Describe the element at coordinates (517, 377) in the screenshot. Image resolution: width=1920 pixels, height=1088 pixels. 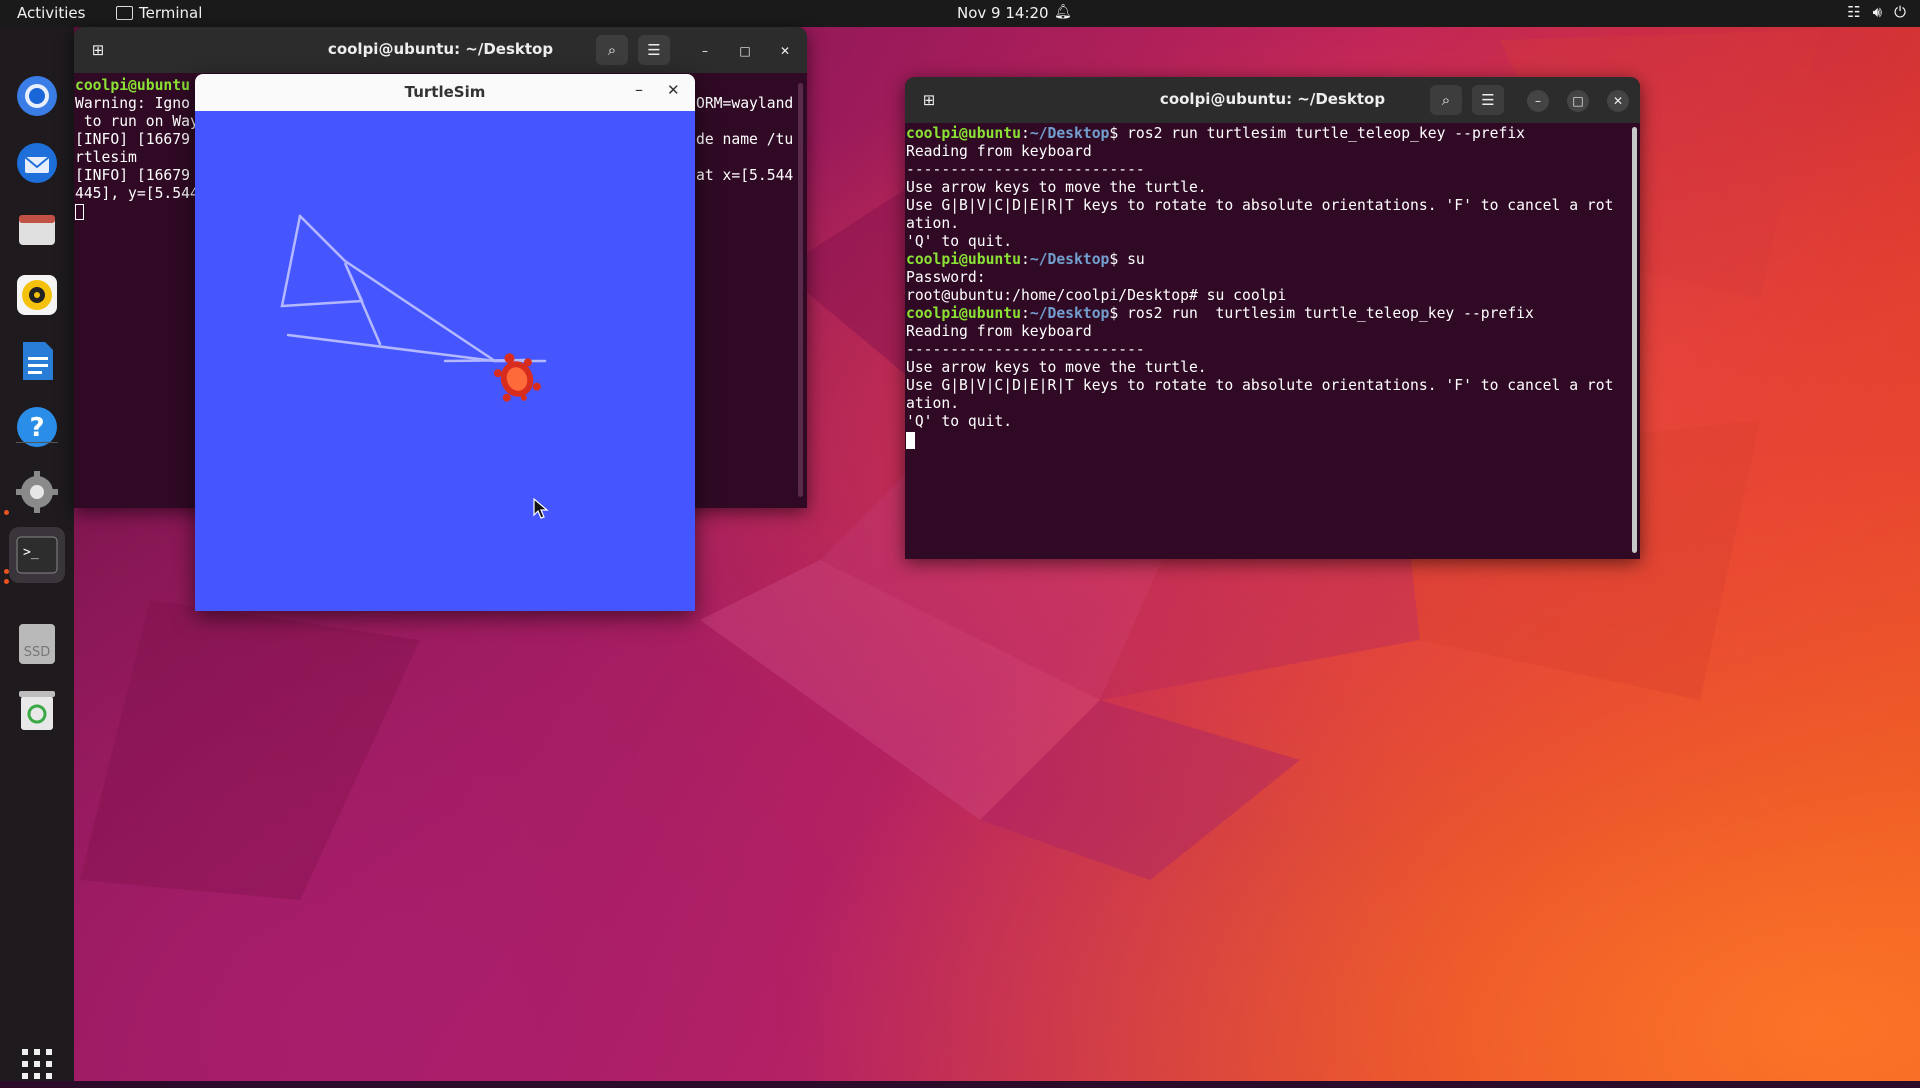
I see `turtle-icon` at that location.